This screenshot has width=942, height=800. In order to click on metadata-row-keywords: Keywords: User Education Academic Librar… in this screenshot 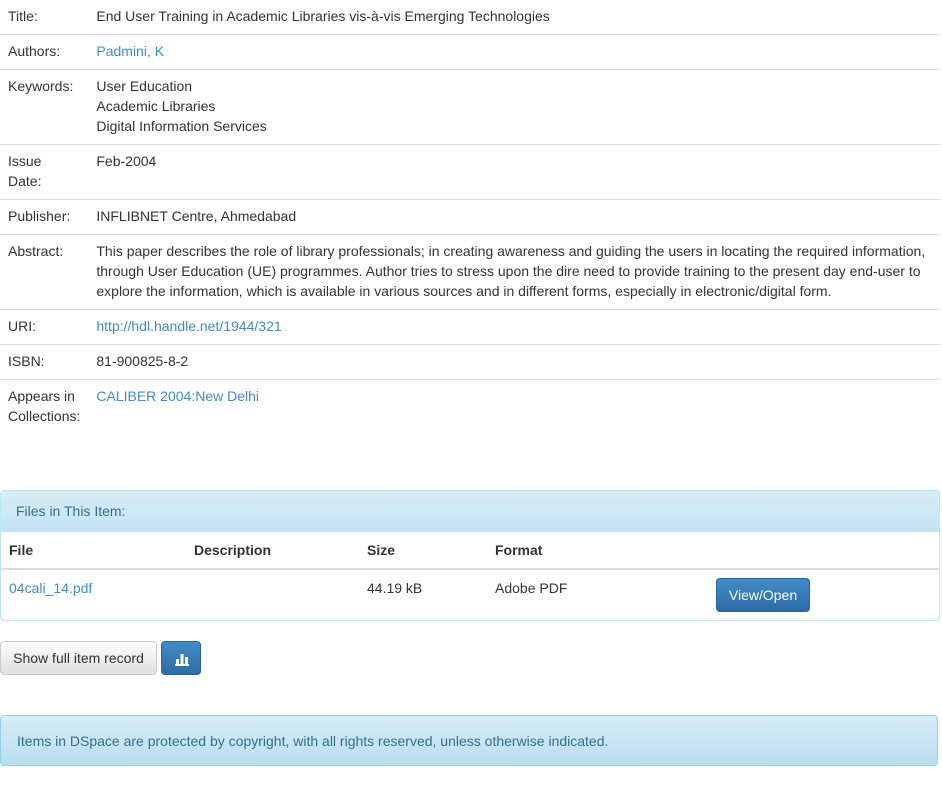, I will do `click(470, 107)`.